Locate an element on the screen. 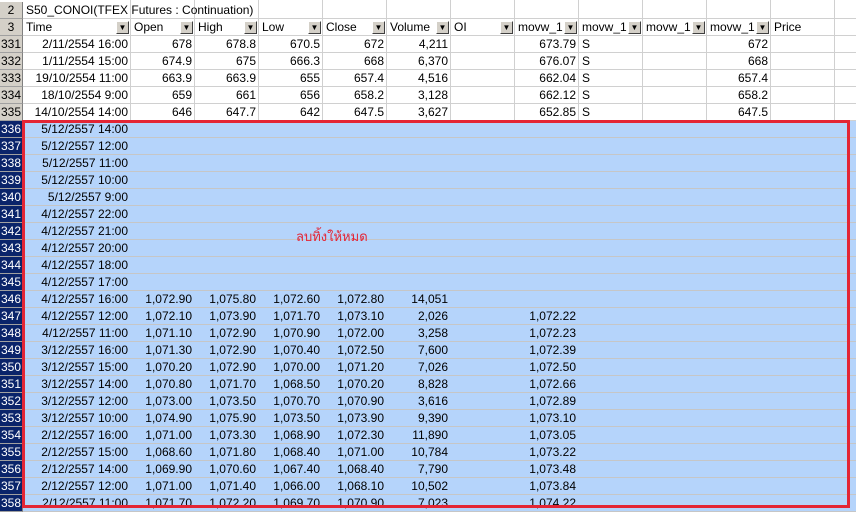  cell-low: 1,066.00 is located at coordinates (291, 486).